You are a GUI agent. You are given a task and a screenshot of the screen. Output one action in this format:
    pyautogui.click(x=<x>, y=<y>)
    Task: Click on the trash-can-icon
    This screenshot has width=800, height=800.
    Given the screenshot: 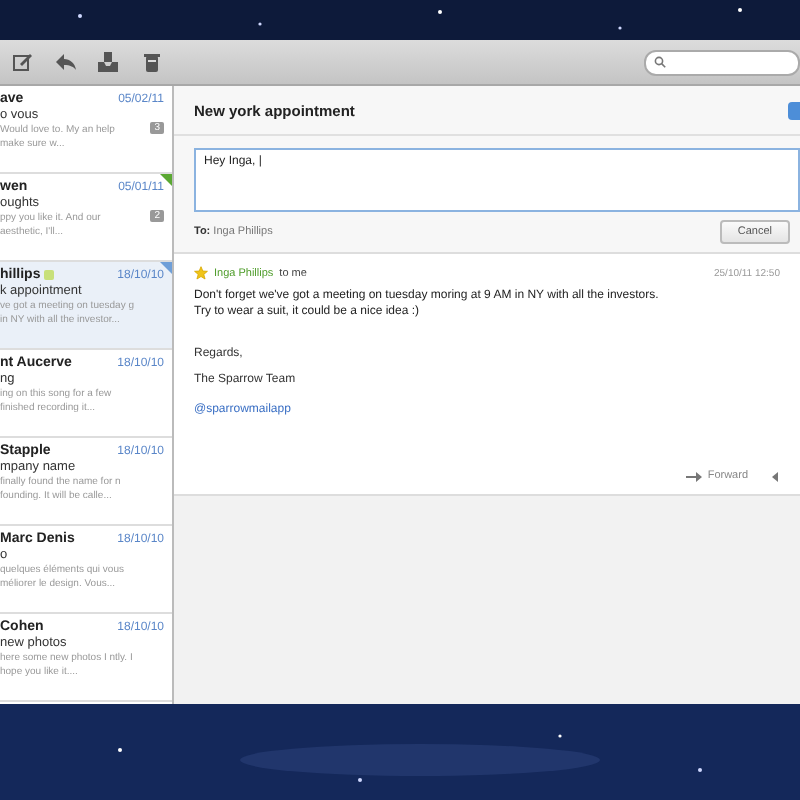 What is the action you would take?
    pyautogui.click(x=152, y=62)
    